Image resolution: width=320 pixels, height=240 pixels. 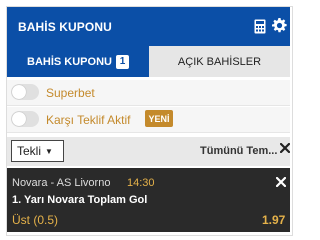 I want to click on superbet-toggle, so click(x=25, y=92).